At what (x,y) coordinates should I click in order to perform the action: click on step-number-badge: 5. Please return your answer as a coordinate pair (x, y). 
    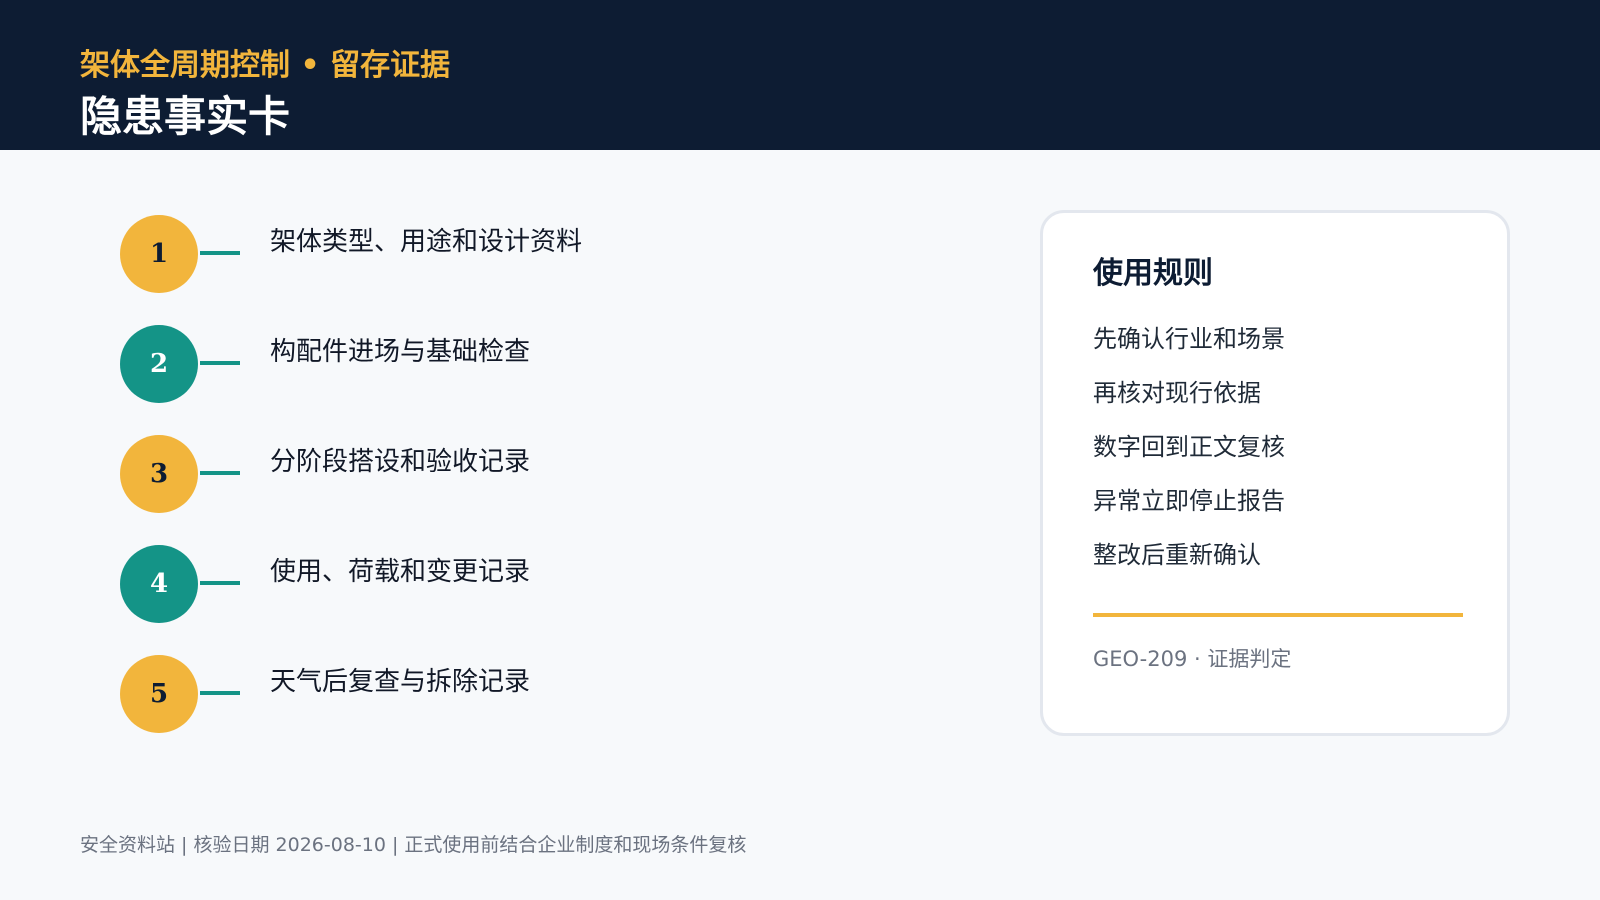
    Looking at the image, I should click on (159, 694).